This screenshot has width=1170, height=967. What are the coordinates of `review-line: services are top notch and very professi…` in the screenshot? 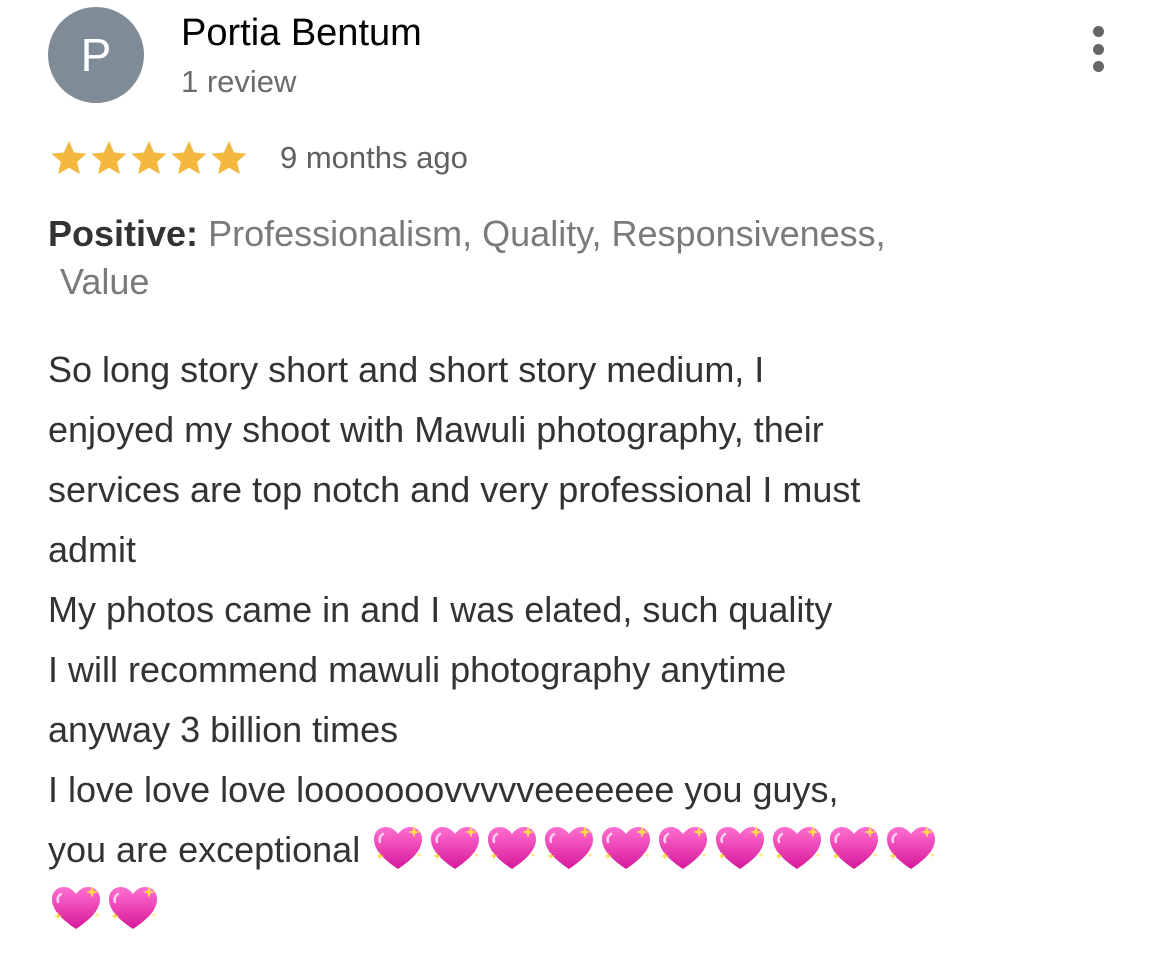 It's located at (454, 489).